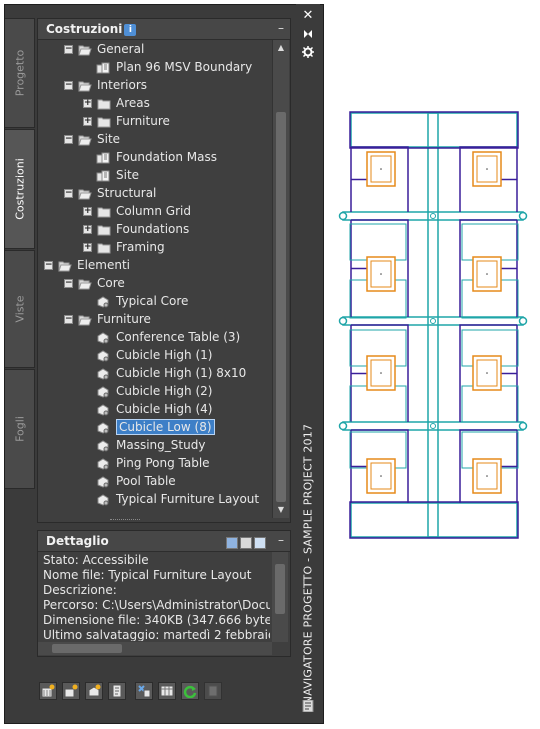  What do you see at coordinates (155, 85) in the screenshot?
I see `tree-item: − Interiors` at bounding box center [155, 85].